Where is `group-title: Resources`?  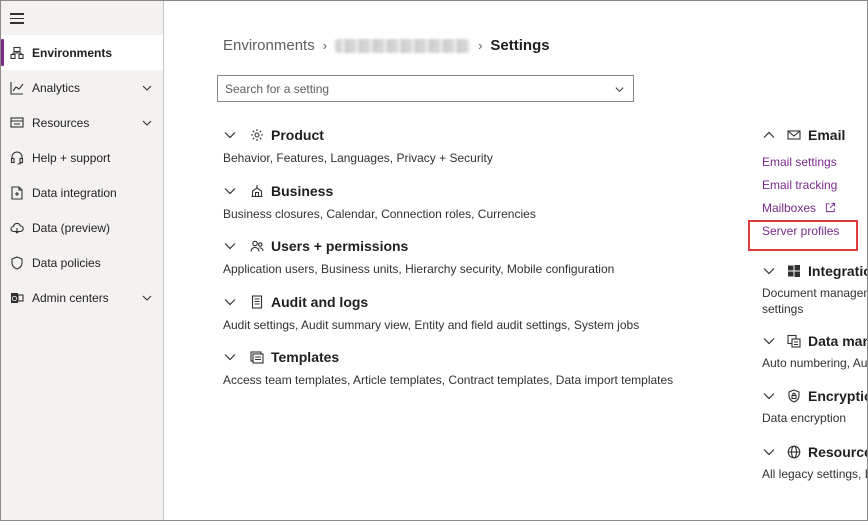 group-title: Resources is located at coordinates (837, 452).